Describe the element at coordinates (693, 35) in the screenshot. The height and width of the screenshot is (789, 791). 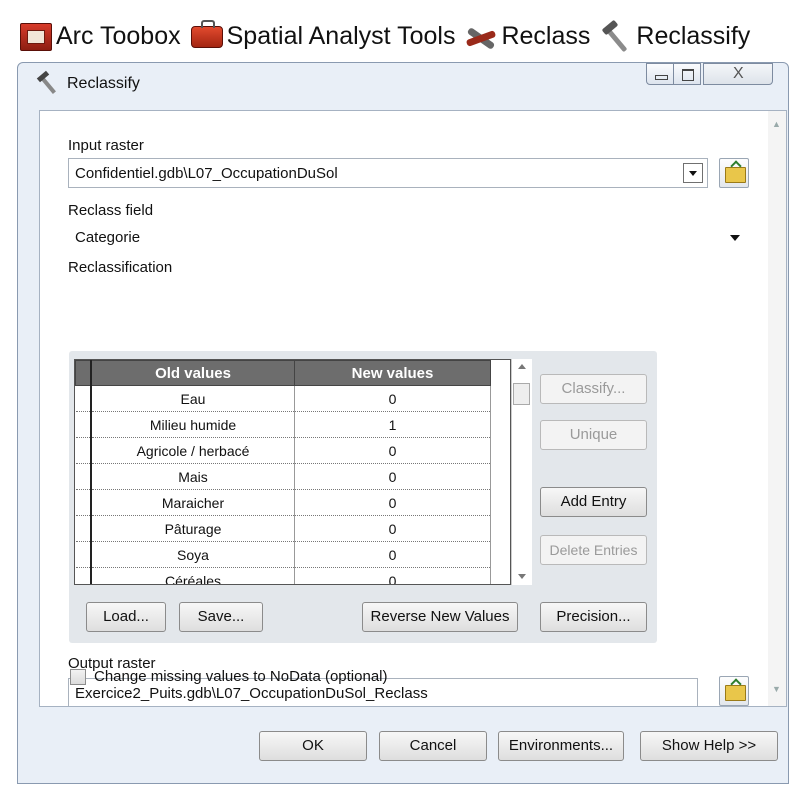
I see `breadcrumb-item-reclassify: Reclassify` at that location.